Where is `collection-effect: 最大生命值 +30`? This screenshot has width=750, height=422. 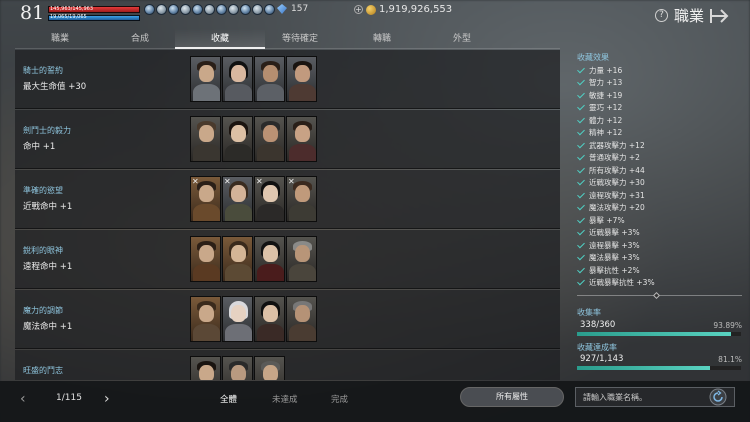 collection-effect: 最大生命值 +30 is located at coordinates (55, 87).